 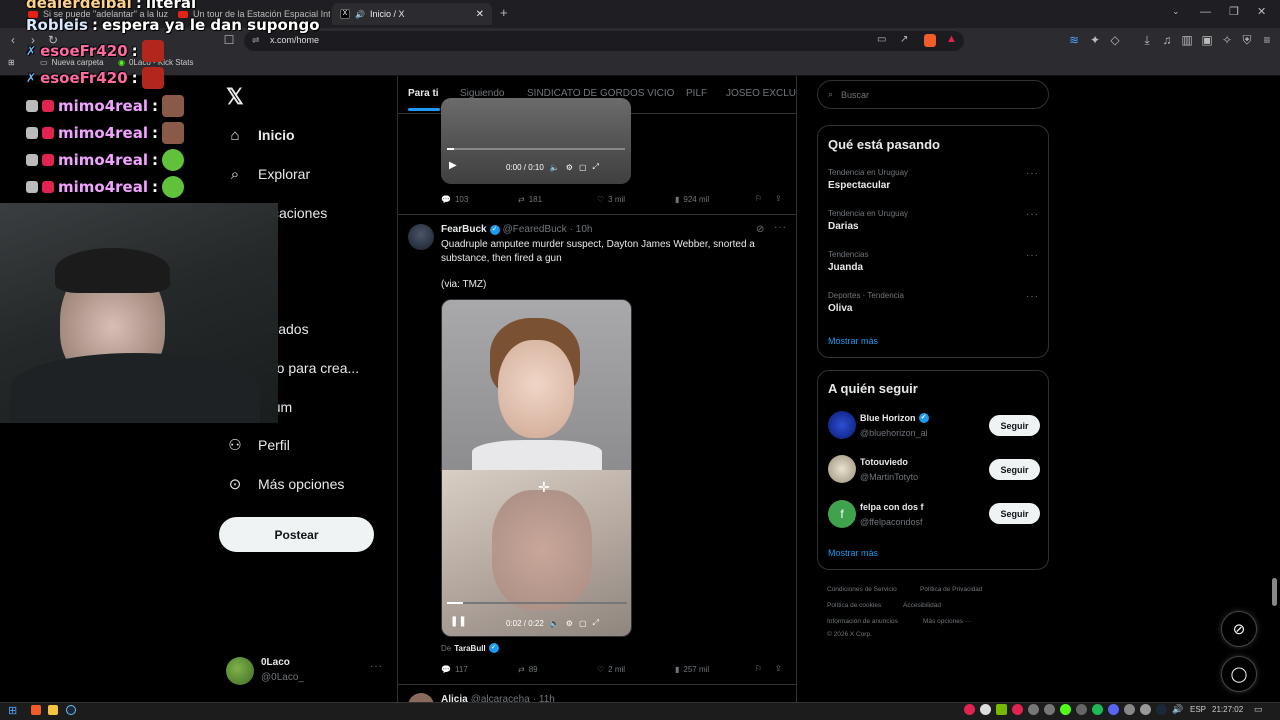 What do you see at coordinates (260, 135) in the screenshot?
I see `sidebar-item-inicio: ⌂ Inicio` at bounding box center [260, 135].